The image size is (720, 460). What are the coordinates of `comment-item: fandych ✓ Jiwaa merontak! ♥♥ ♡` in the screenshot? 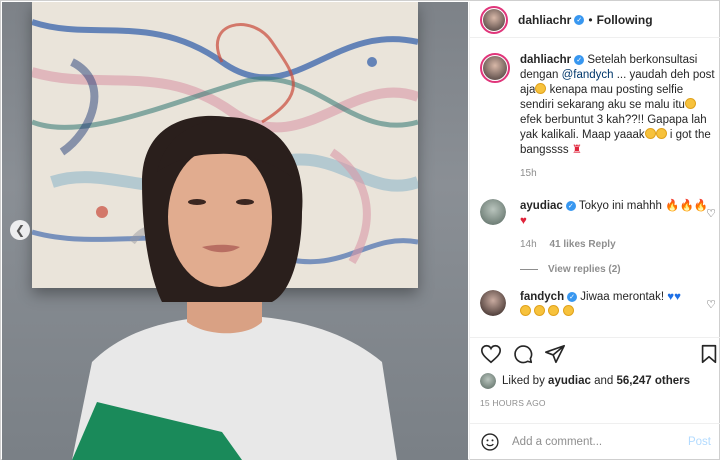 It's located at (598, 305).